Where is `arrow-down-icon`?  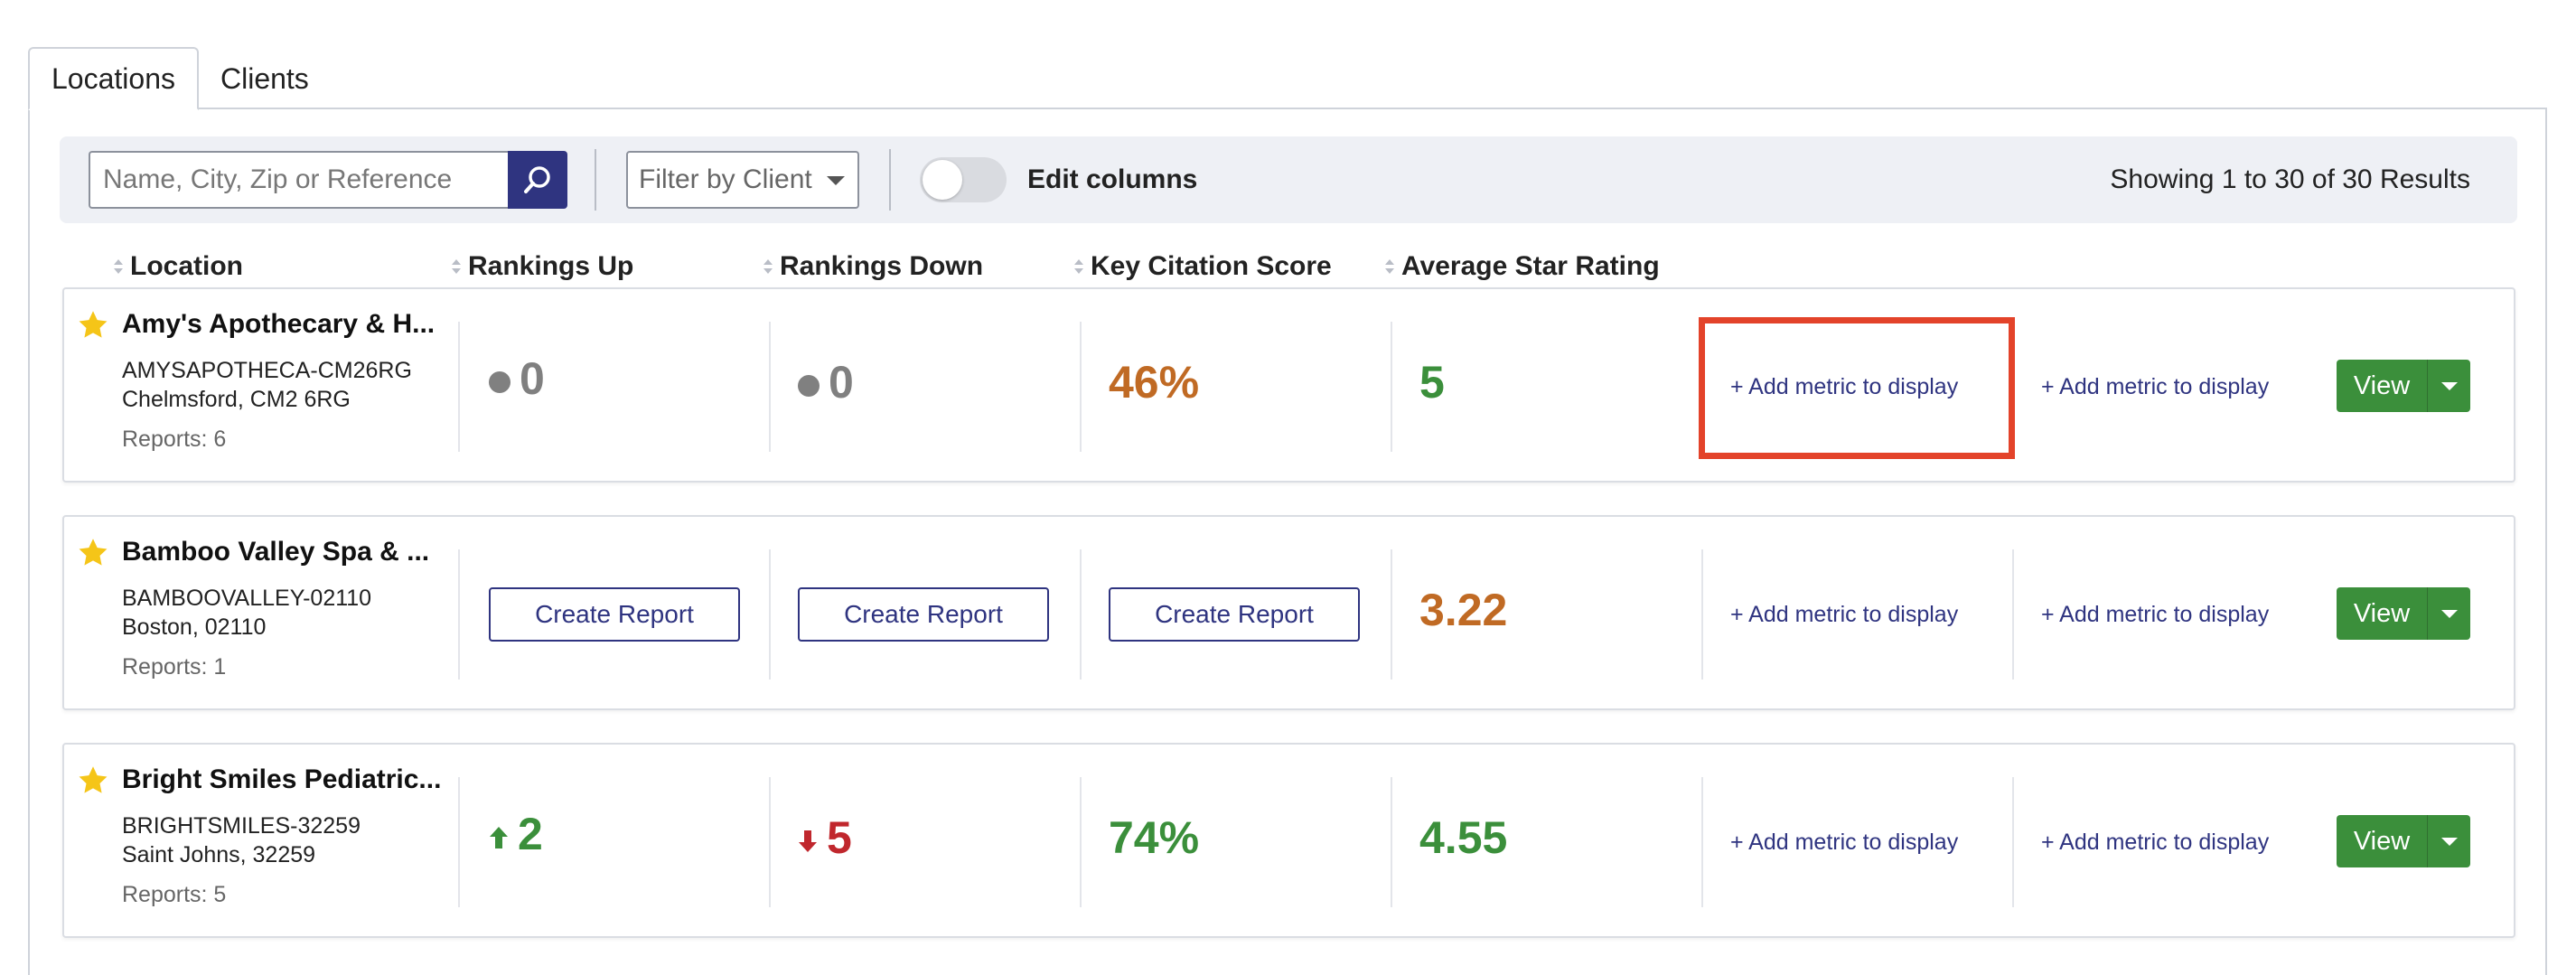 arrow-down-icon is located at coordinates (808, 841).